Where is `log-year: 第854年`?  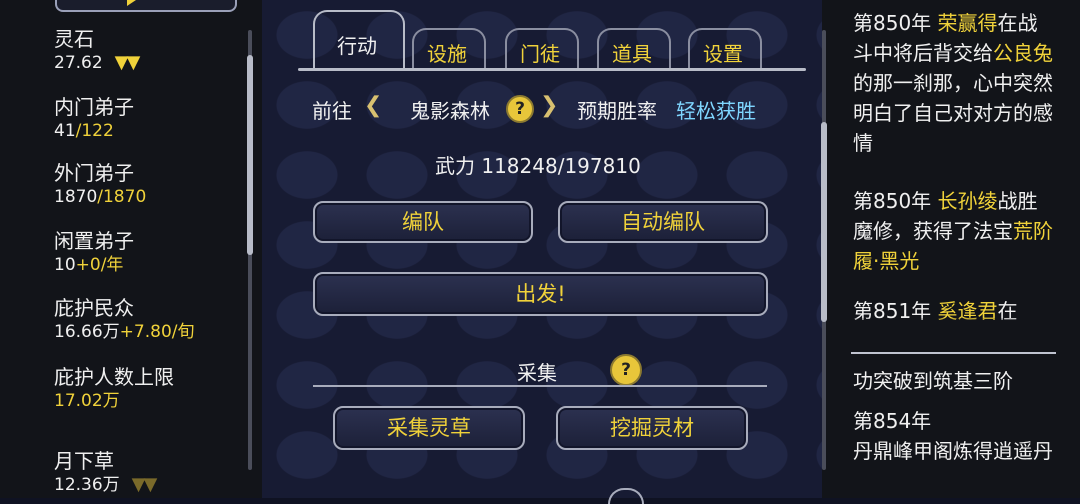
log-year: 第854年 is located at coordinates (892, 421).